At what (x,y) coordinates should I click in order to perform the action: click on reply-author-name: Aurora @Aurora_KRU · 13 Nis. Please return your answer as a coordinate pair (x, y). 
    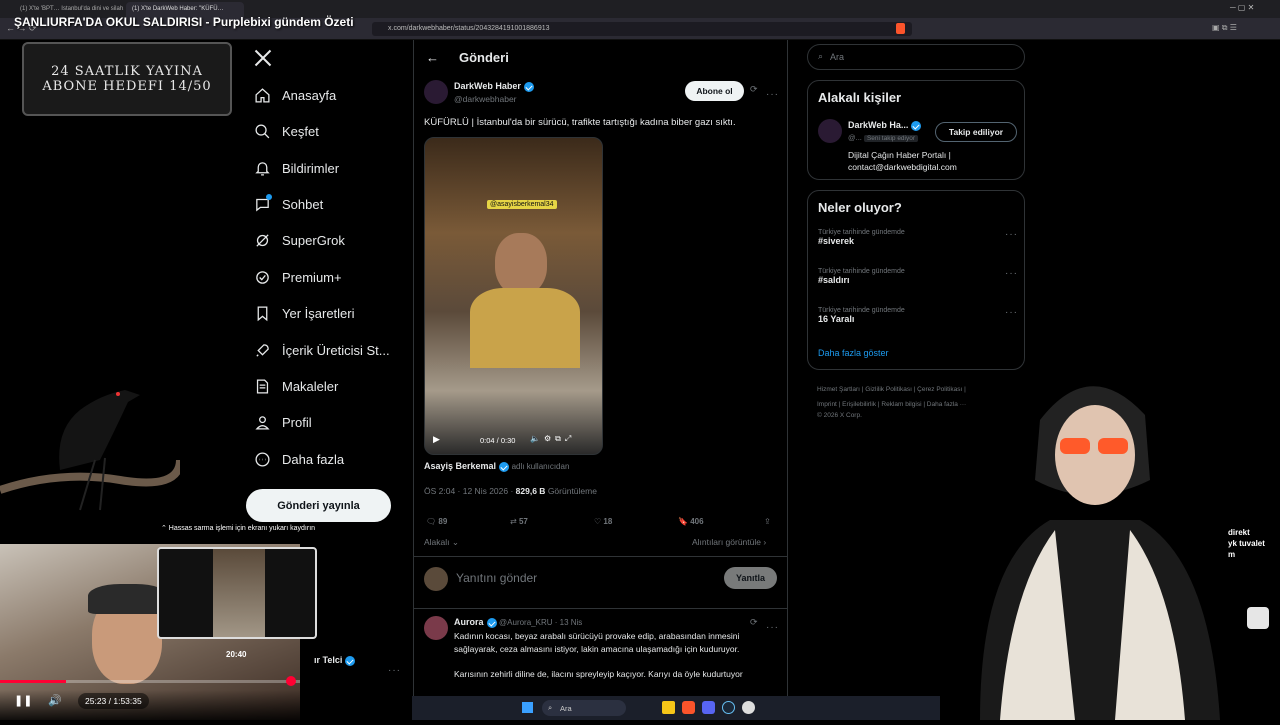
    Looking at the image, I should click on (518, 622).